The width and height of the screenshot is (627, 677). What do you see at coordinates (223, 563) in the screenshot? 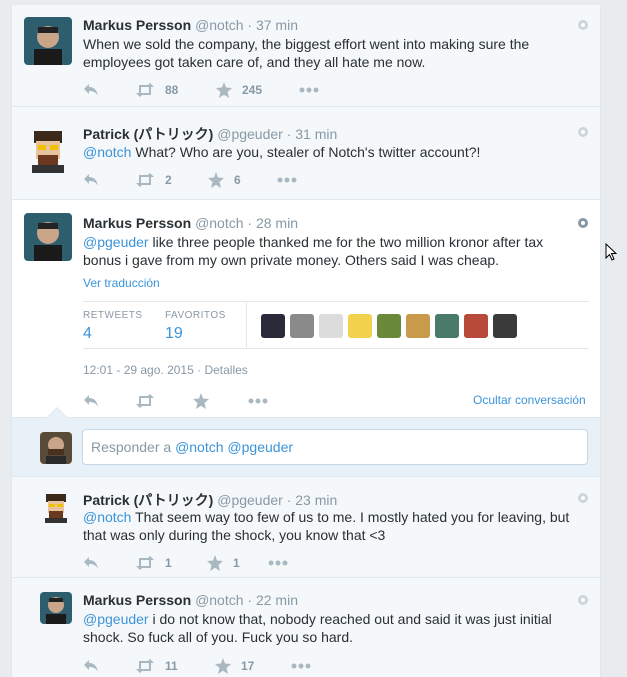
I see `favorite-button: 1` at bounding box center [223, 563].